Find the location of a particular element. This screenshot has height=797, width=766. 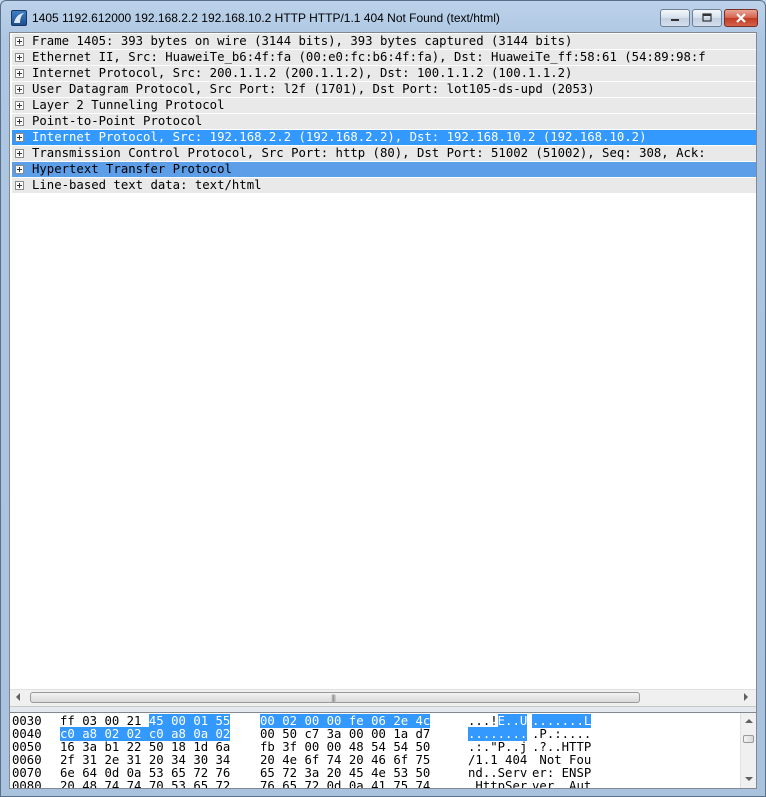

hex-offset: 0080 is located at coordinates (27, 784).